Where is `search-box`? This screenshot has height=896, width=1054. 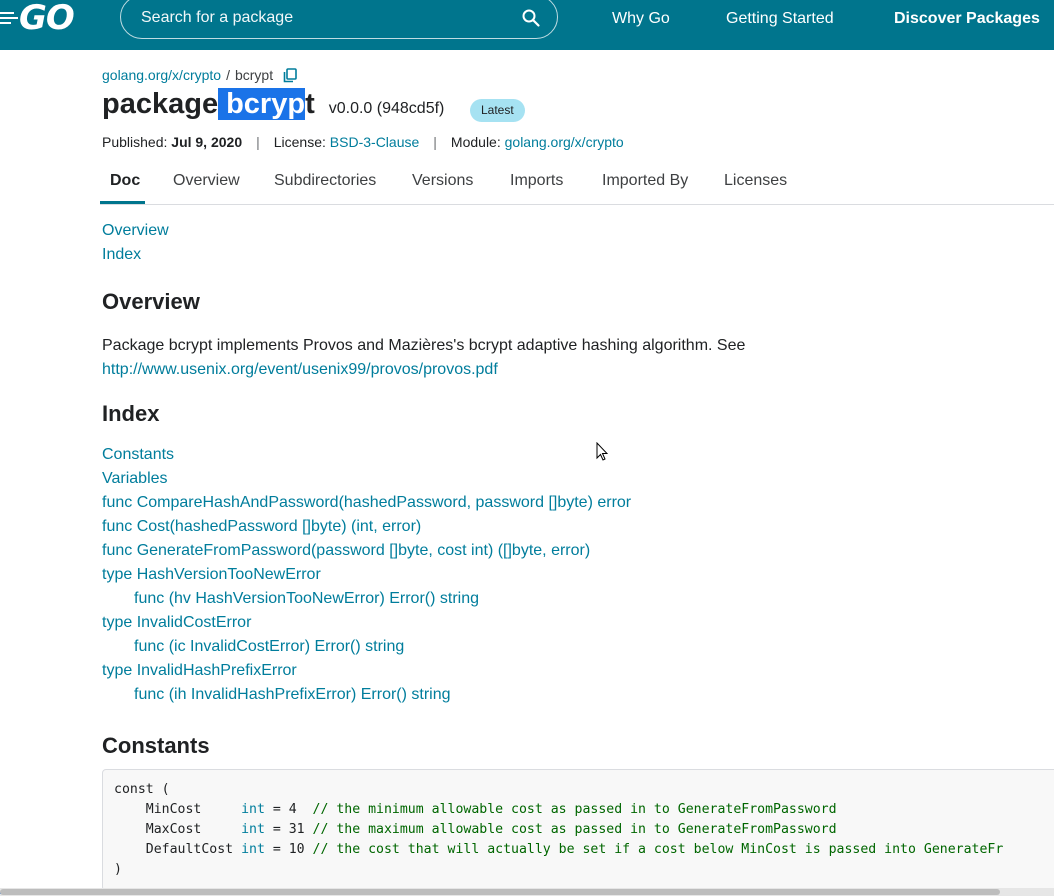
search-box is located at coordinates (339, 19).